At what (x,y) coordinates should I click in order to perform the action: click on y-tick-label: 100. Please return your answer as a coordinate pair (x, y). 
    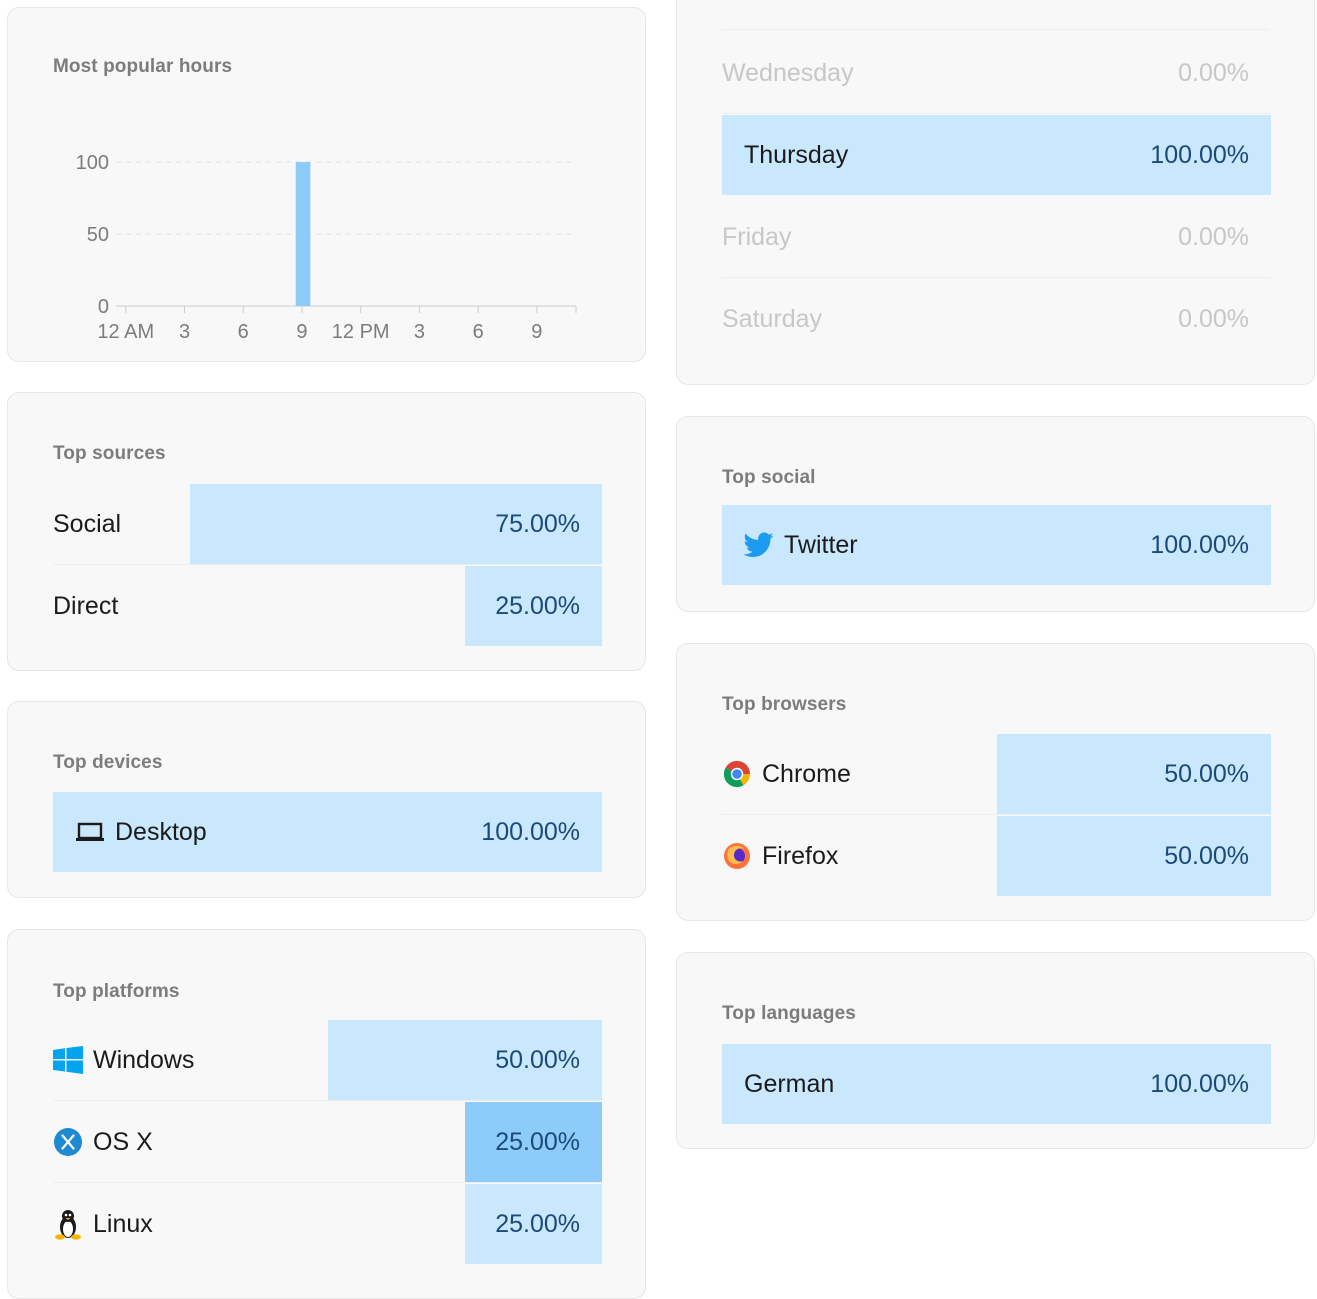
    Looking at the image, I should click on (92, 163).